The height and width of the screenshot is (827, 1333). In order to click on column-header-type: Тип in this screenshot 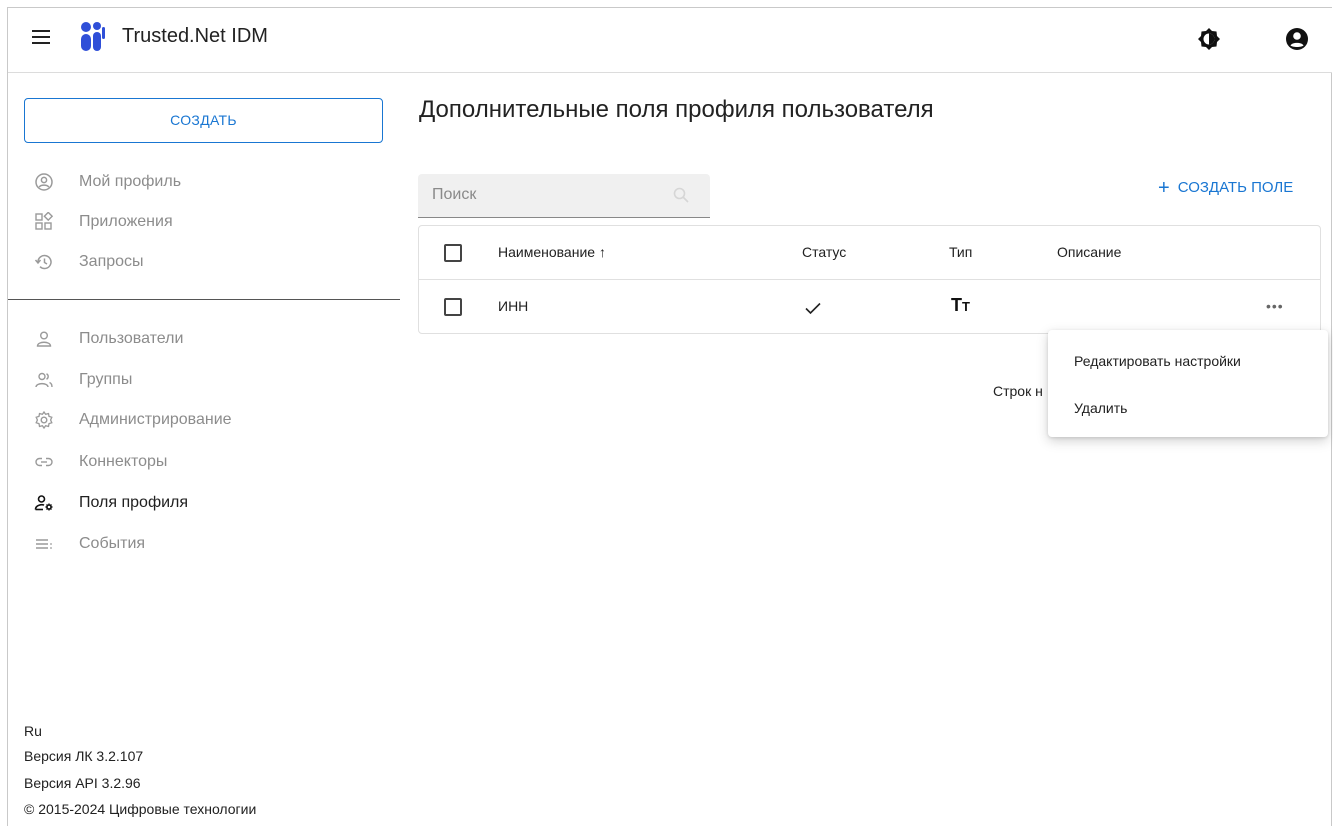, I will do `click(961, 252)`.